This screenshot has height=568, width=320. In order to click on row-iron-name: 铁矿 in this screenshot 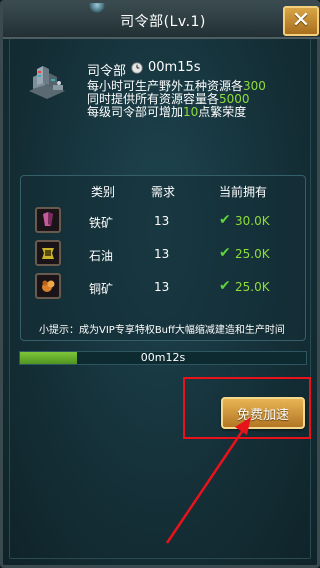, I will do `click(101, 223)`.